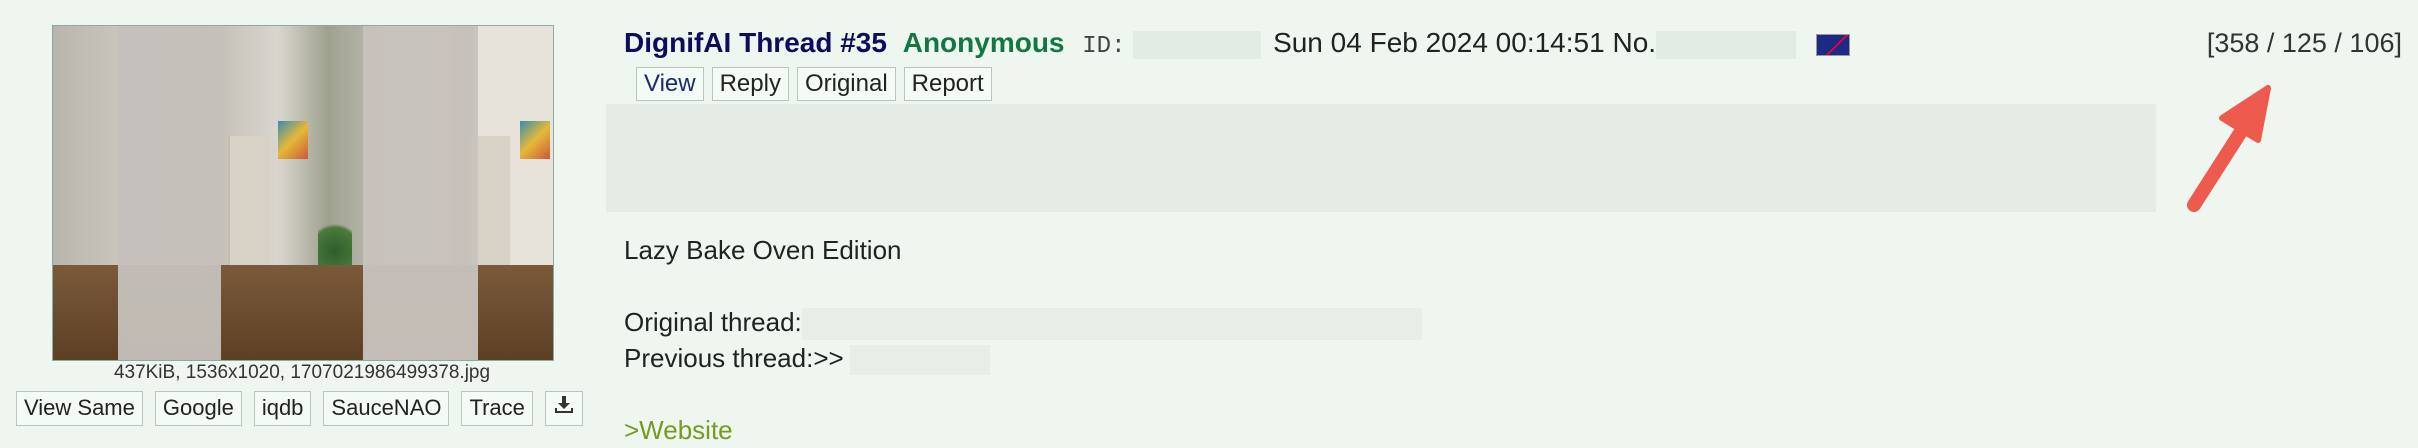 The image size is (2418, 448). What do you see at coordinates (750, 84) in the screenshot?
I see `reply-button: Reply` at bounding box center [750, 84].